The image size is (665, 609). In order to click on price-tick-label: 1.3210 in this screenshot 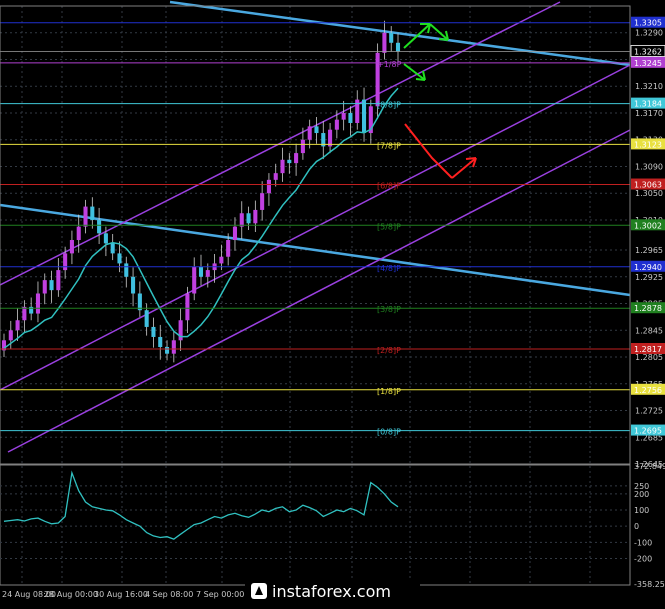, I will do `click(649, 86)`.